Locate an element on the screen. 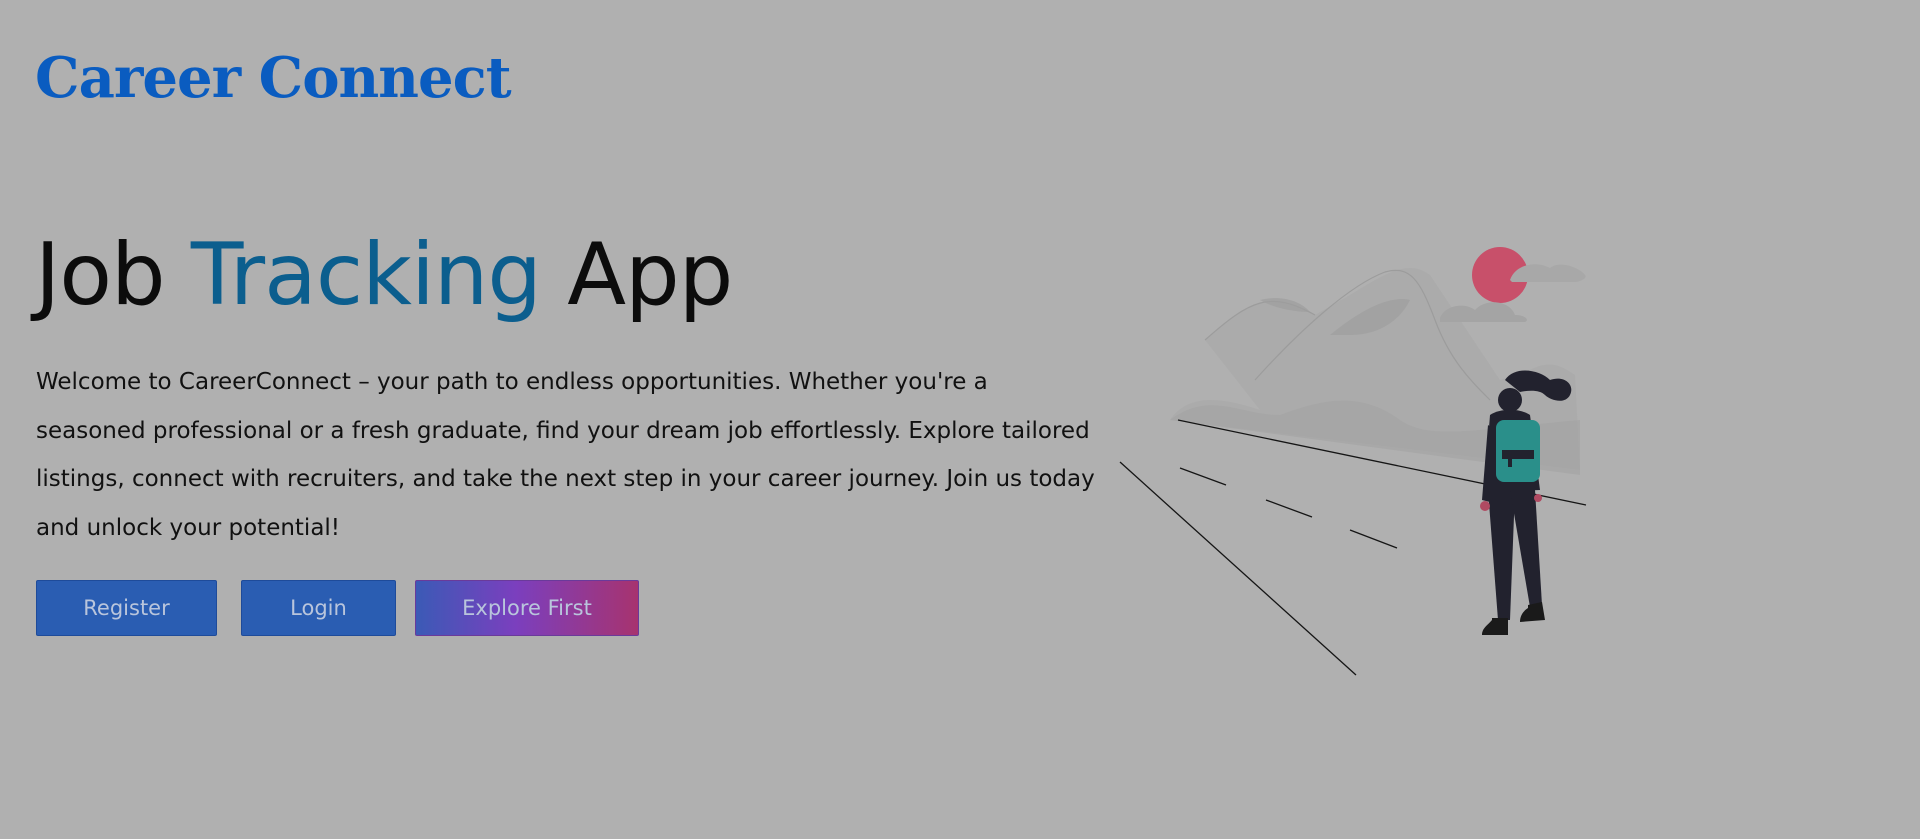 The height and width of the screenshot is (839, 1920). title-accent: Tracking is located at coordinates (366, 275).